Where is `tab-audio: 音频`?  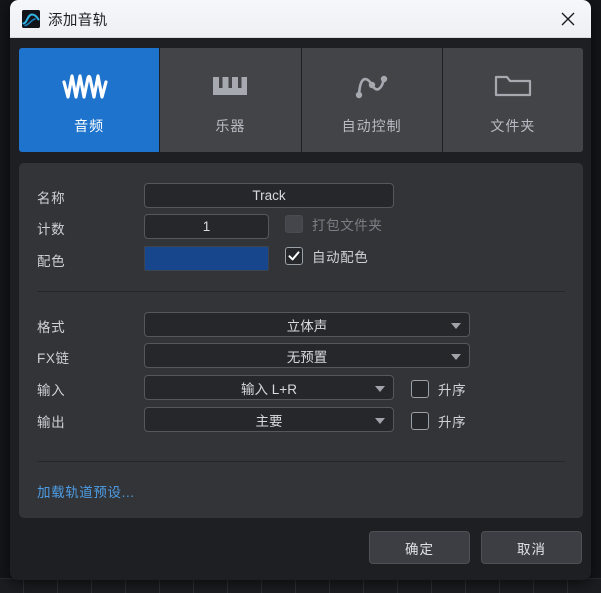
tab-audio: 音频 is located at coordinates (89, 100).